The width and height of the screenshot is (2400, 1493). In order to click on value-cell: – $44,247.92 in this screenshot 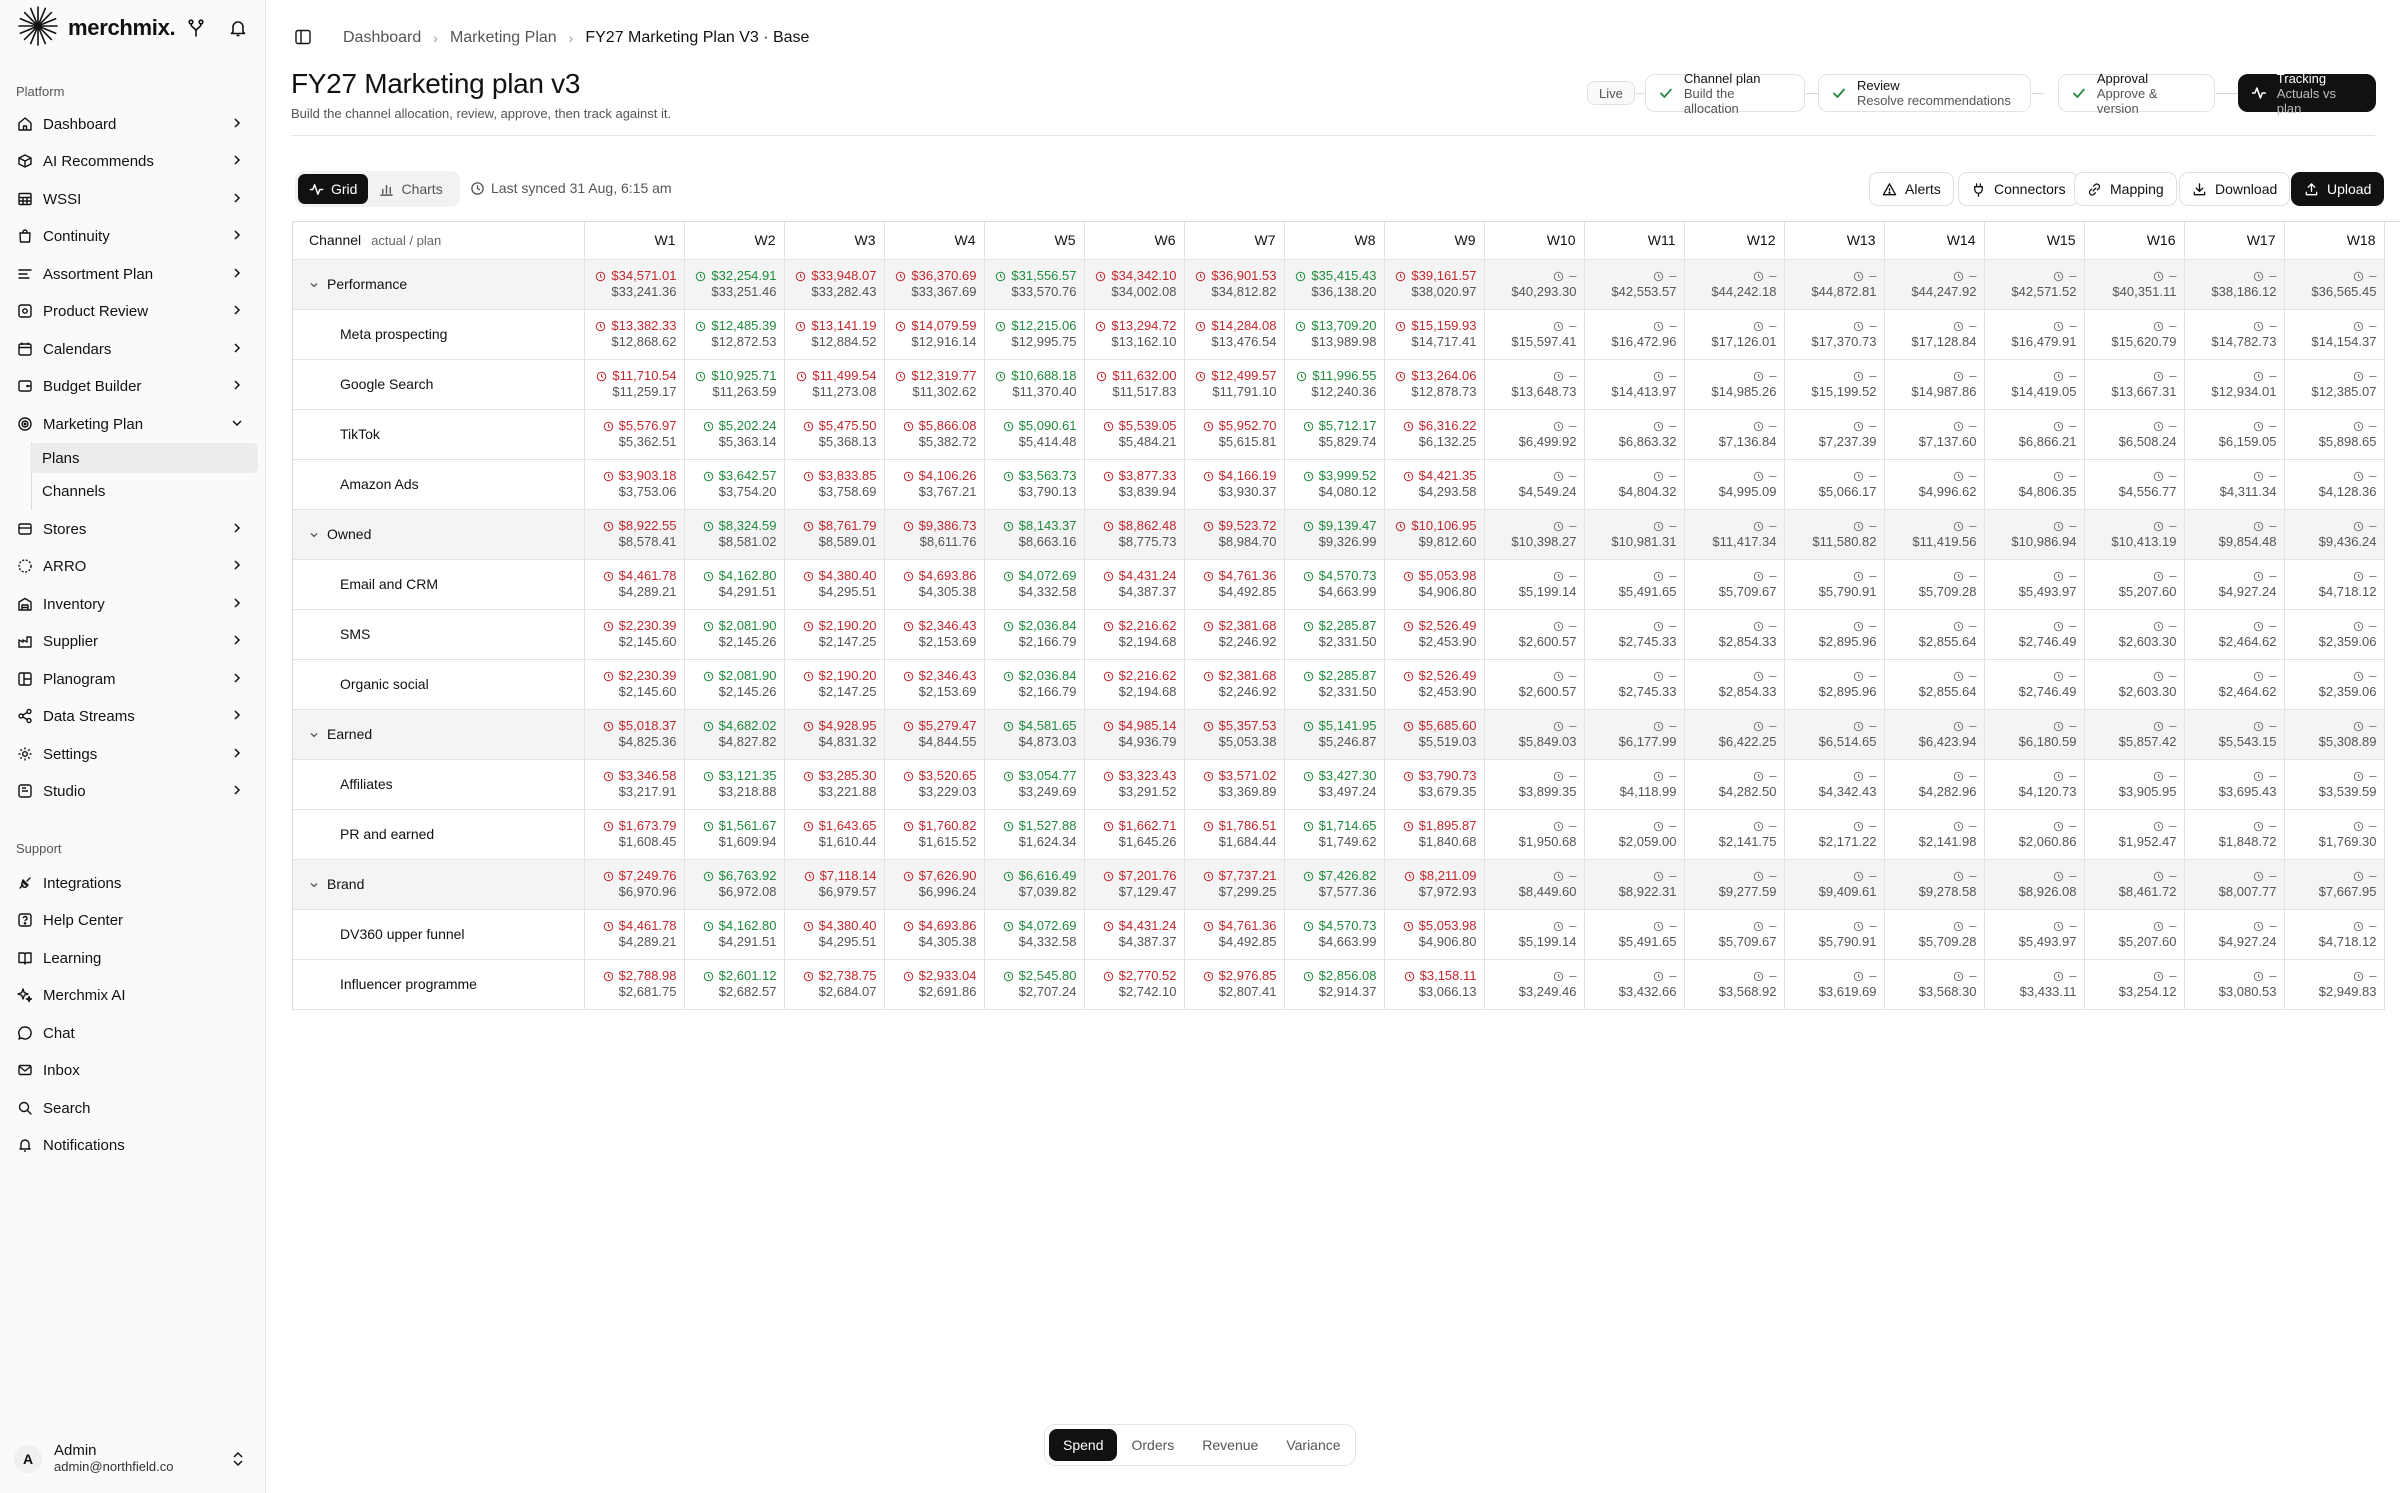, I will do `click(1934, 284)`.